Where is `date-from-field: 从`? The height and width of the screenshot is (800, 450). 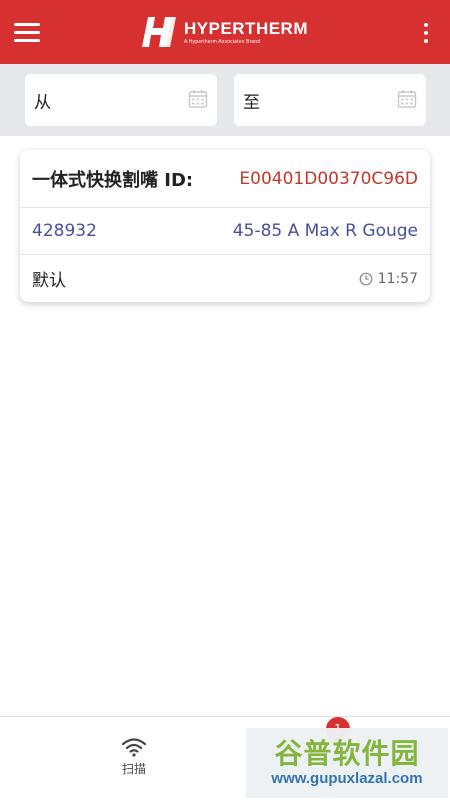 date-from-field: 从 is located at coordinates (121, 100).